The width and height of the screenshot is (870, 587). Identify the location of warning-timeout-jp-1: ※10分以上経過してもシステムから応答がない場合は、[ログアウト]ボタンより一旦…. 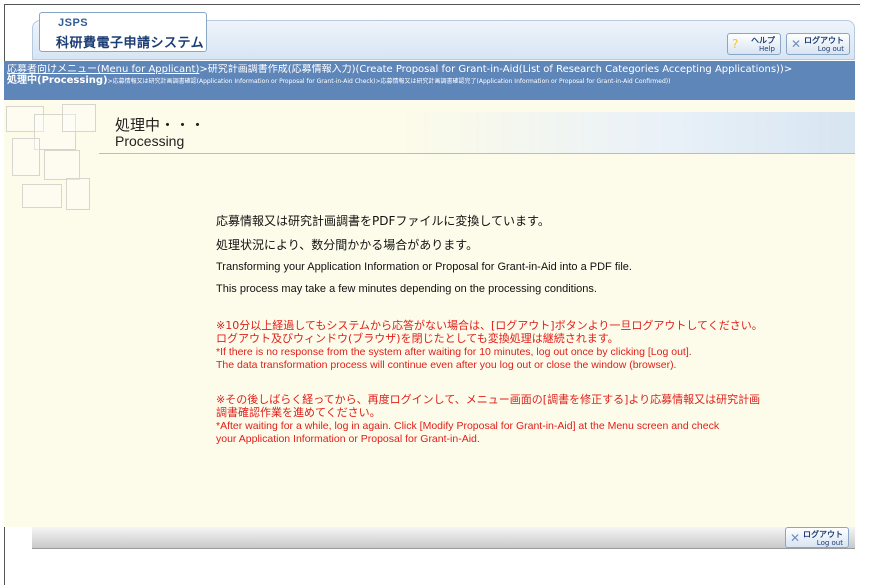
(489, 325).